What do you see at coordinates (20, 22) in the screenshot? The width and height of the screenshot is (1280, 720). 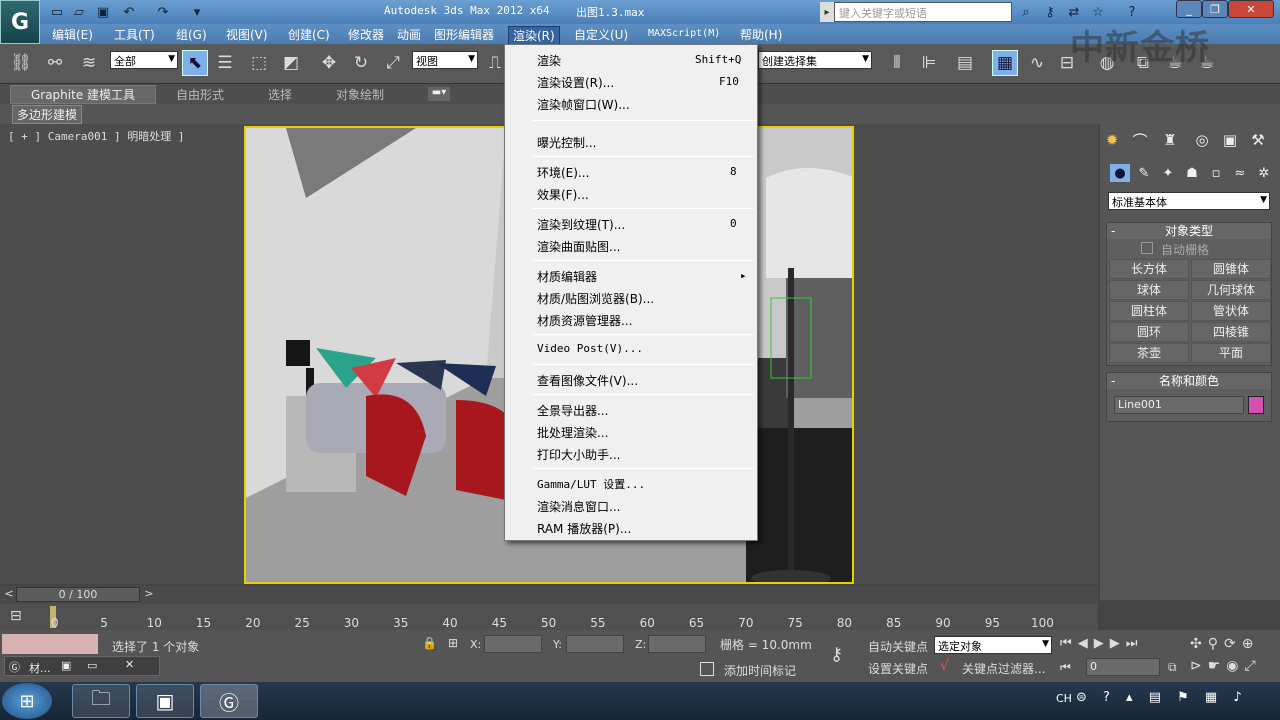 I see `app-logo-button: G` at bounding box center [20, 22].